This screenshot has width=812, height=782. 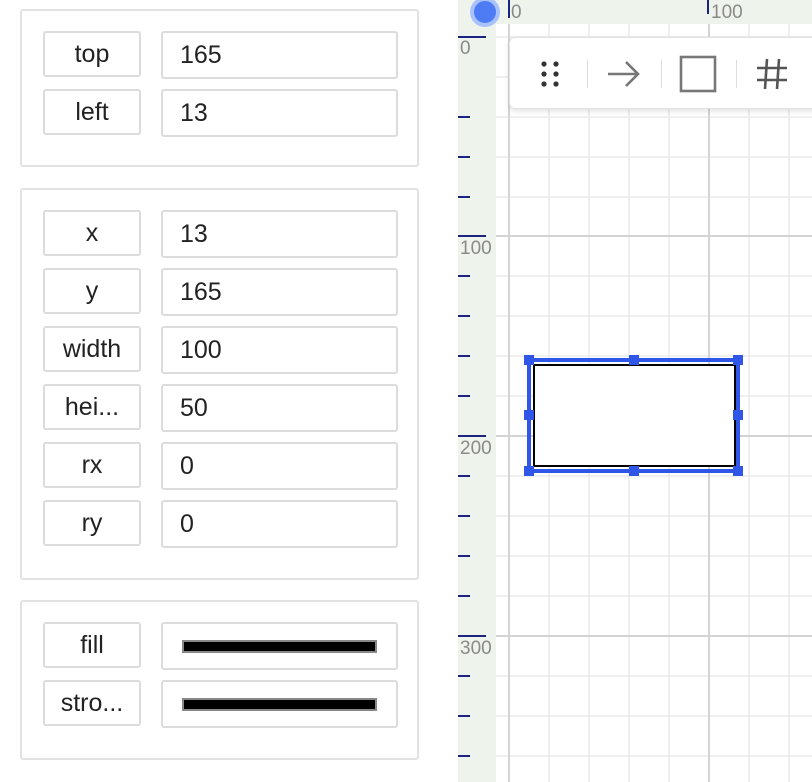 I want to click on vertical-ruler: 0 100 200 300, so click(x=477, y=403).